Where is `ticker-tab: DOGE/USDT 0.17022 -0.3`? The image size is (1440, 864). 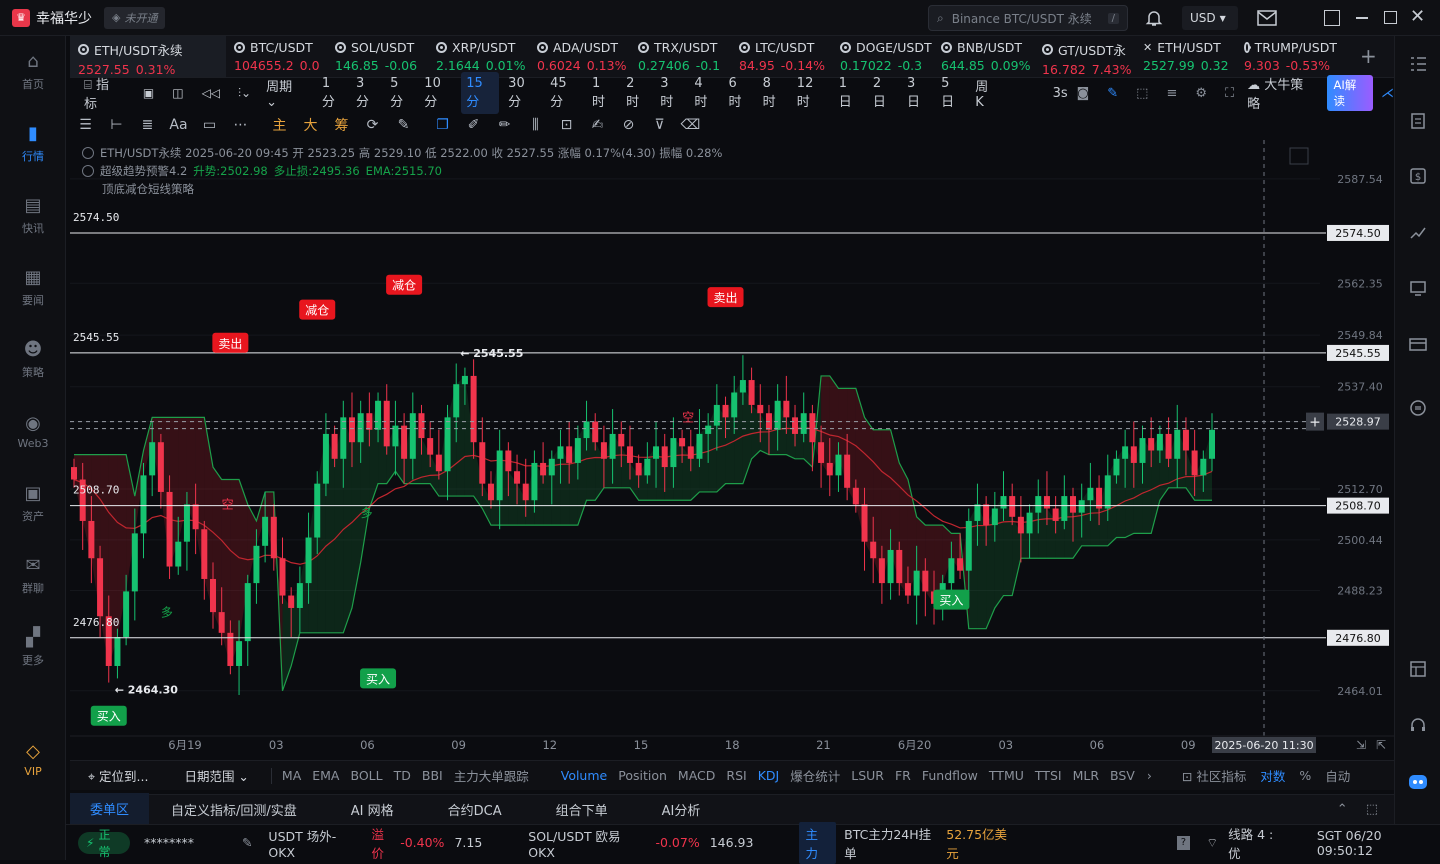 ticker-tab: DOGE/USDT 0.17022 -0.3 is located at coordinates (882, 56).